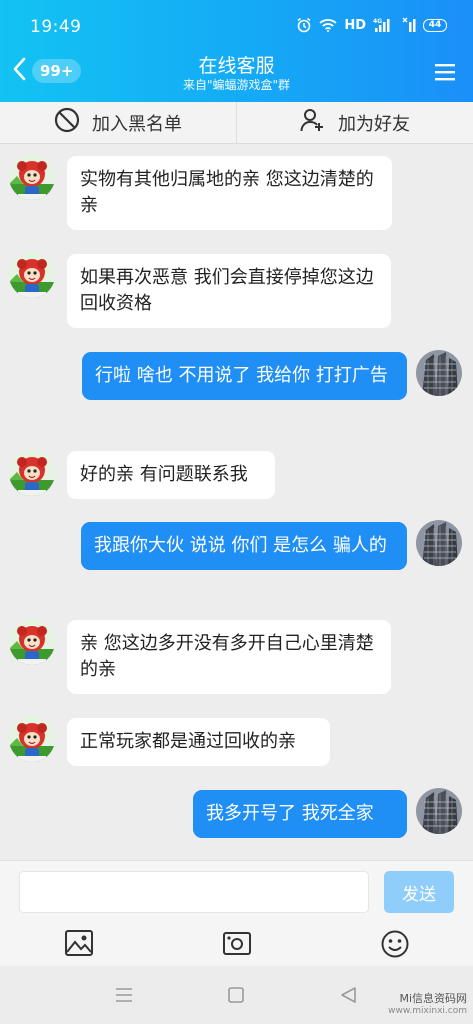  What do you see at coordinates (79, 945) in the screenshot?
I see `image-icon` at bounding box center [79, 945].